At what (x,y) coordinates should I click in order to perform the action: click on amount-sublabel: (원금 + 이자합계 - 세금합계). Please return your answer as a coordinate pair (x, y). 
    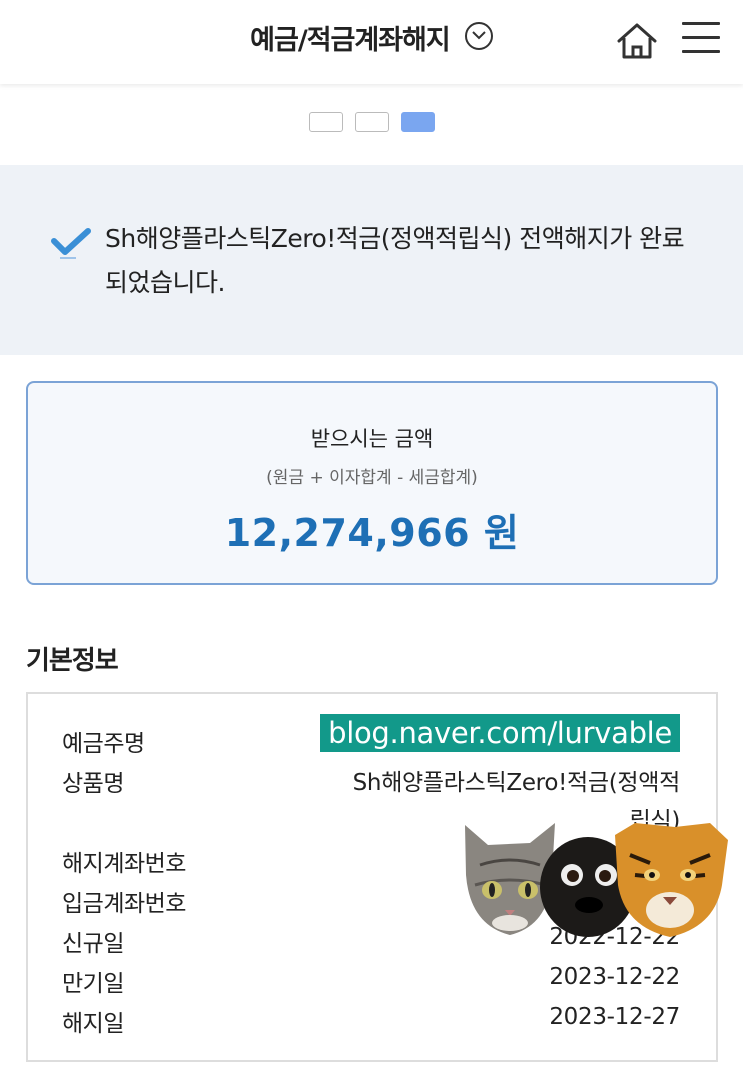
    Looking at the image, I should click on (372, 478).